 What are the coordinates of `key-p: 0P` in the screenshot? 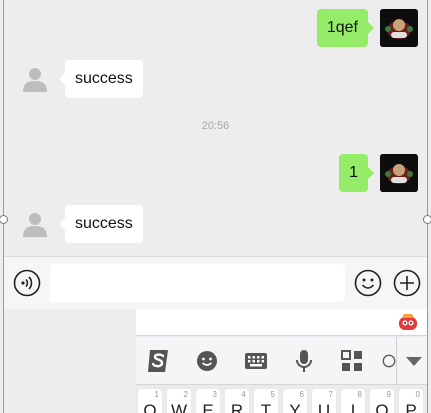 It's located at (411, 401).